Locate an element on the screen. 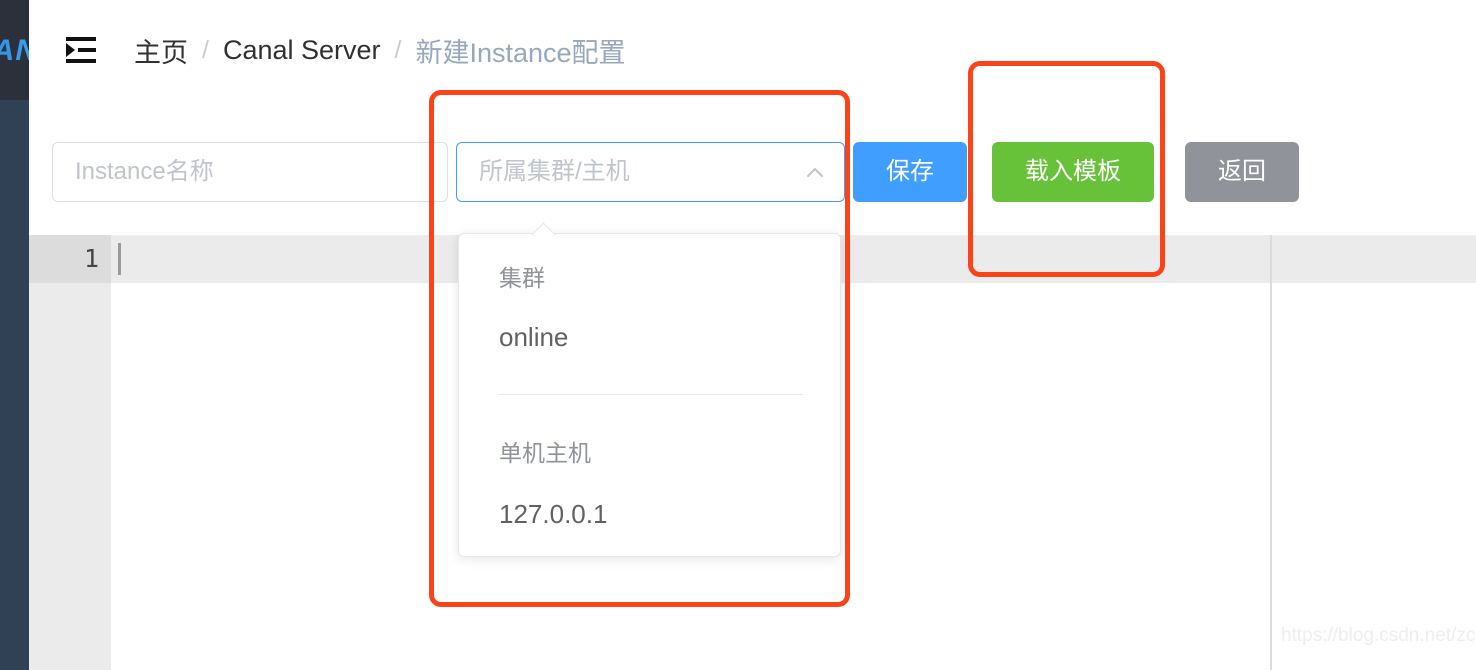  editor-gutter-active-row: 1 is located at coordinates (70, 259).